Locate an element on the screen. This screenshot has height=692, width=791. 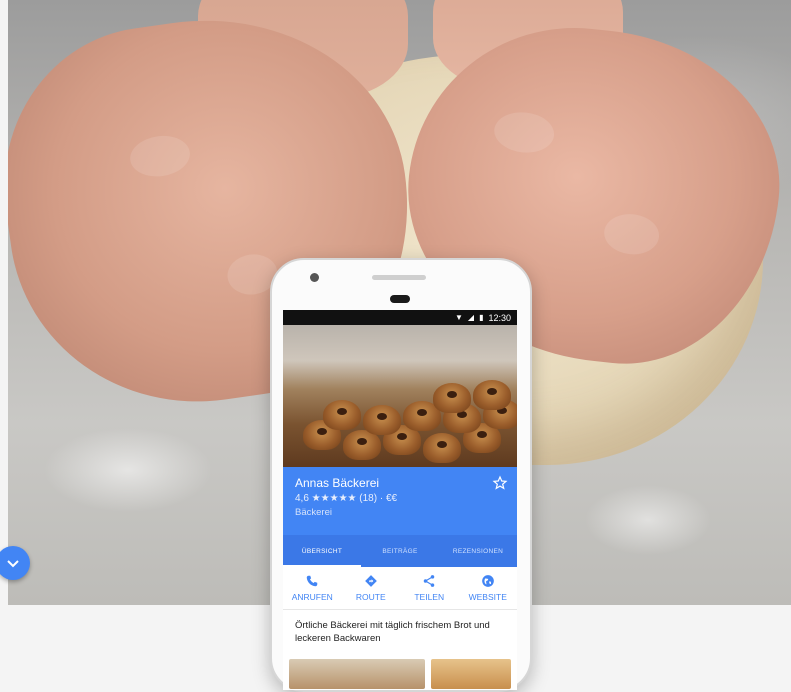
battery-icon: ▮ is located at coordinates (481, 317).